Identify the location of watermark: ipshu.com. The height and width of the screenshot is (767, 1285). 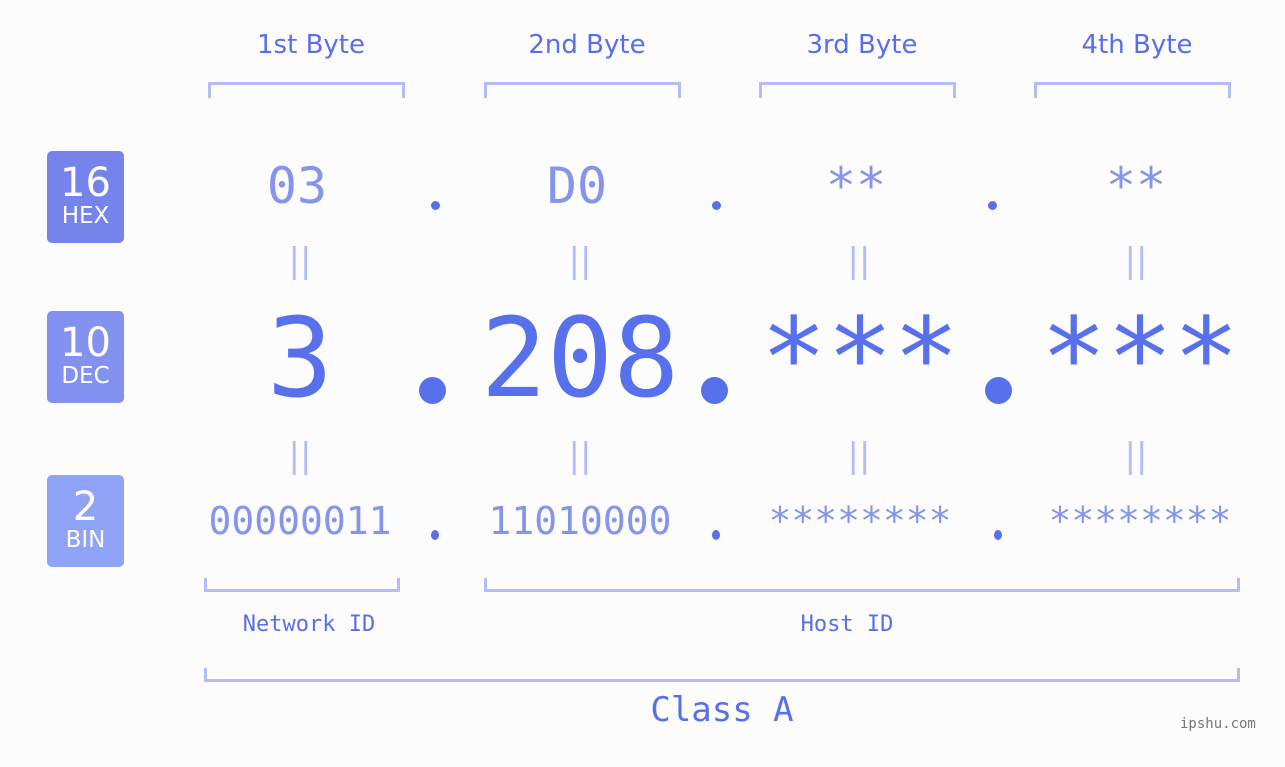
(1218, 724).